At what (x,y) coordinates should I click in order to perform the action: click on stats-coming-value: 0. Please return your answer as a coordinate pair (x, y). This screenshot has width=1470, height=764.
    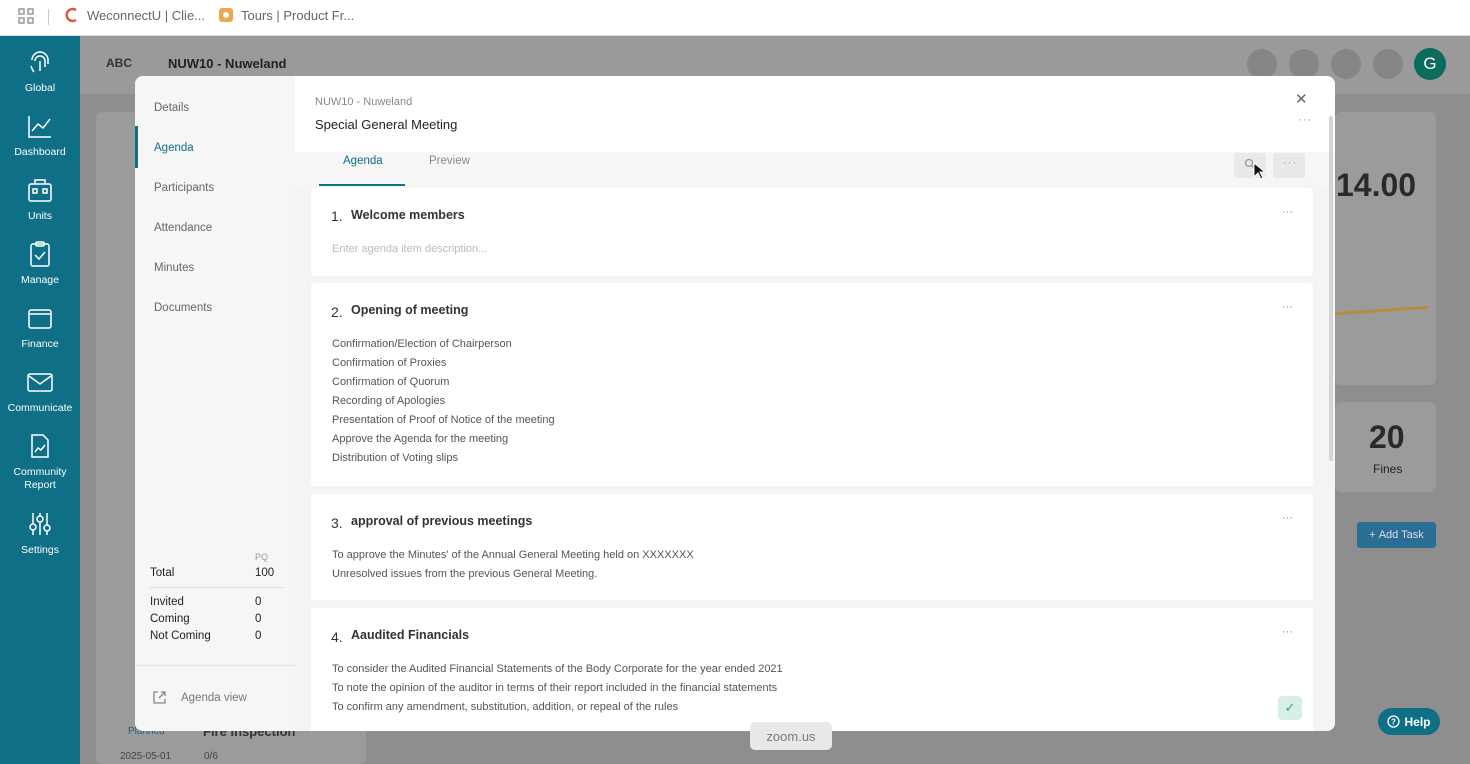
    Looking at the image, I should click on (258, 619).